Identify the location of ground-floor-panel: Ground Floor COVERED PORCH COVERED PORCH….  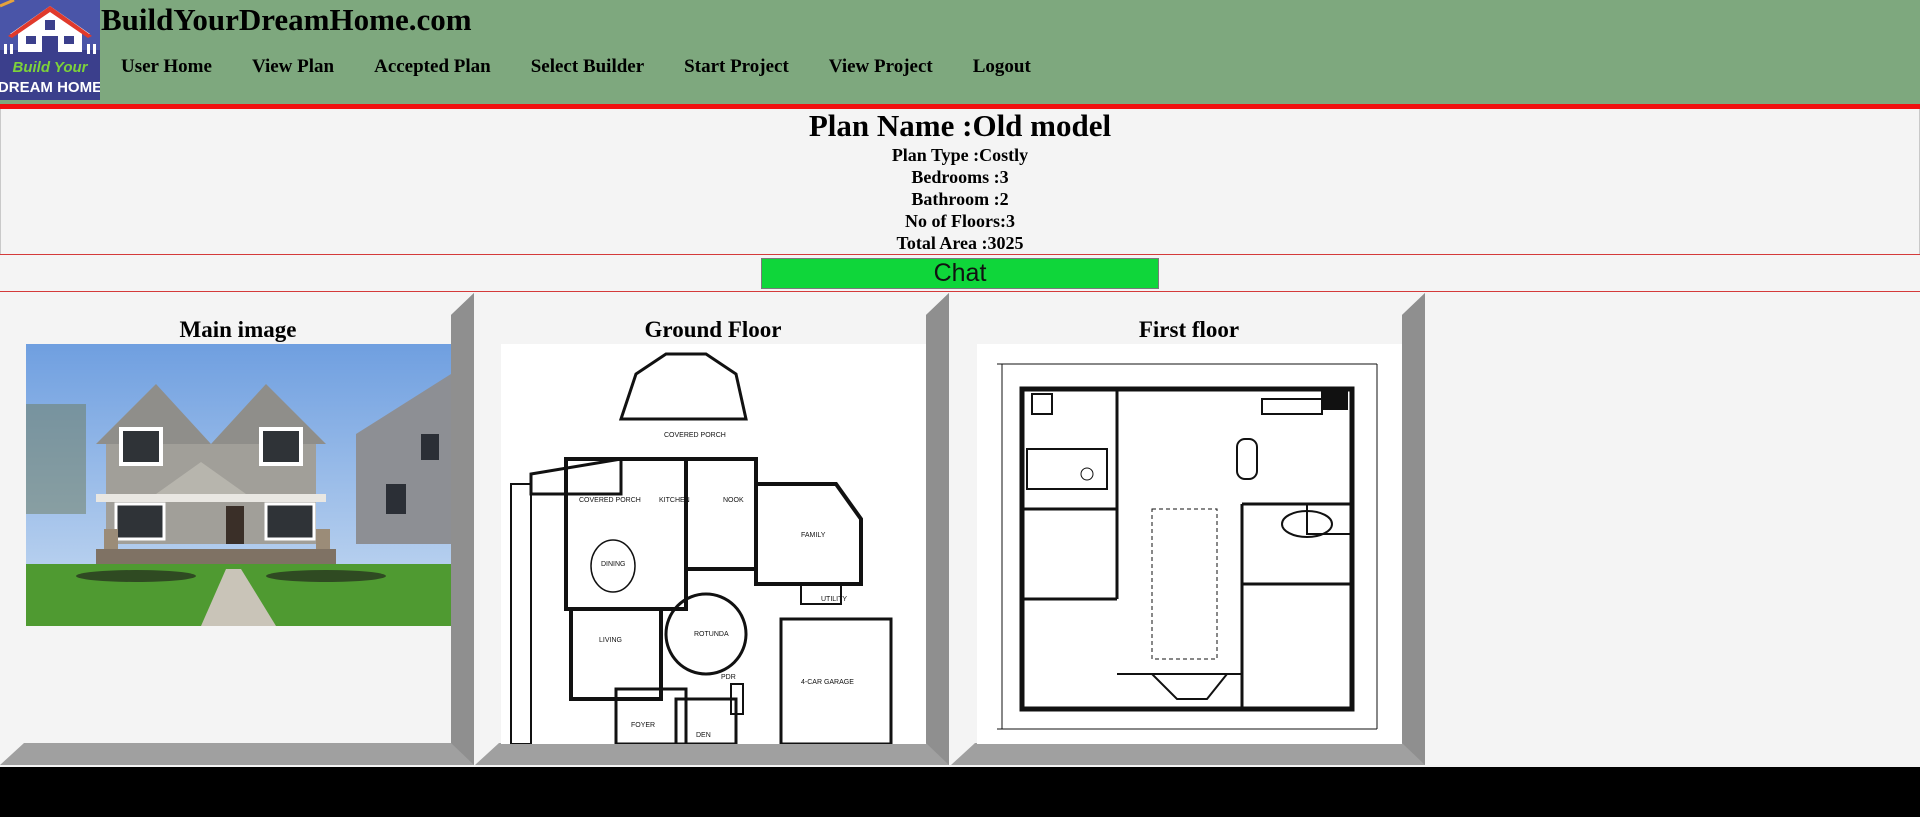
(712, 529).